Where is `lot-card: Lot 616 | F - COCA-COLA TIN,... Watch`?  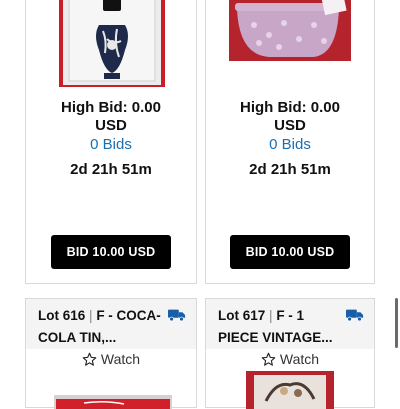
lot-card: Lot 616 | F - COCA-COLA TIN,... Watch is located at coordinates (111, 353).